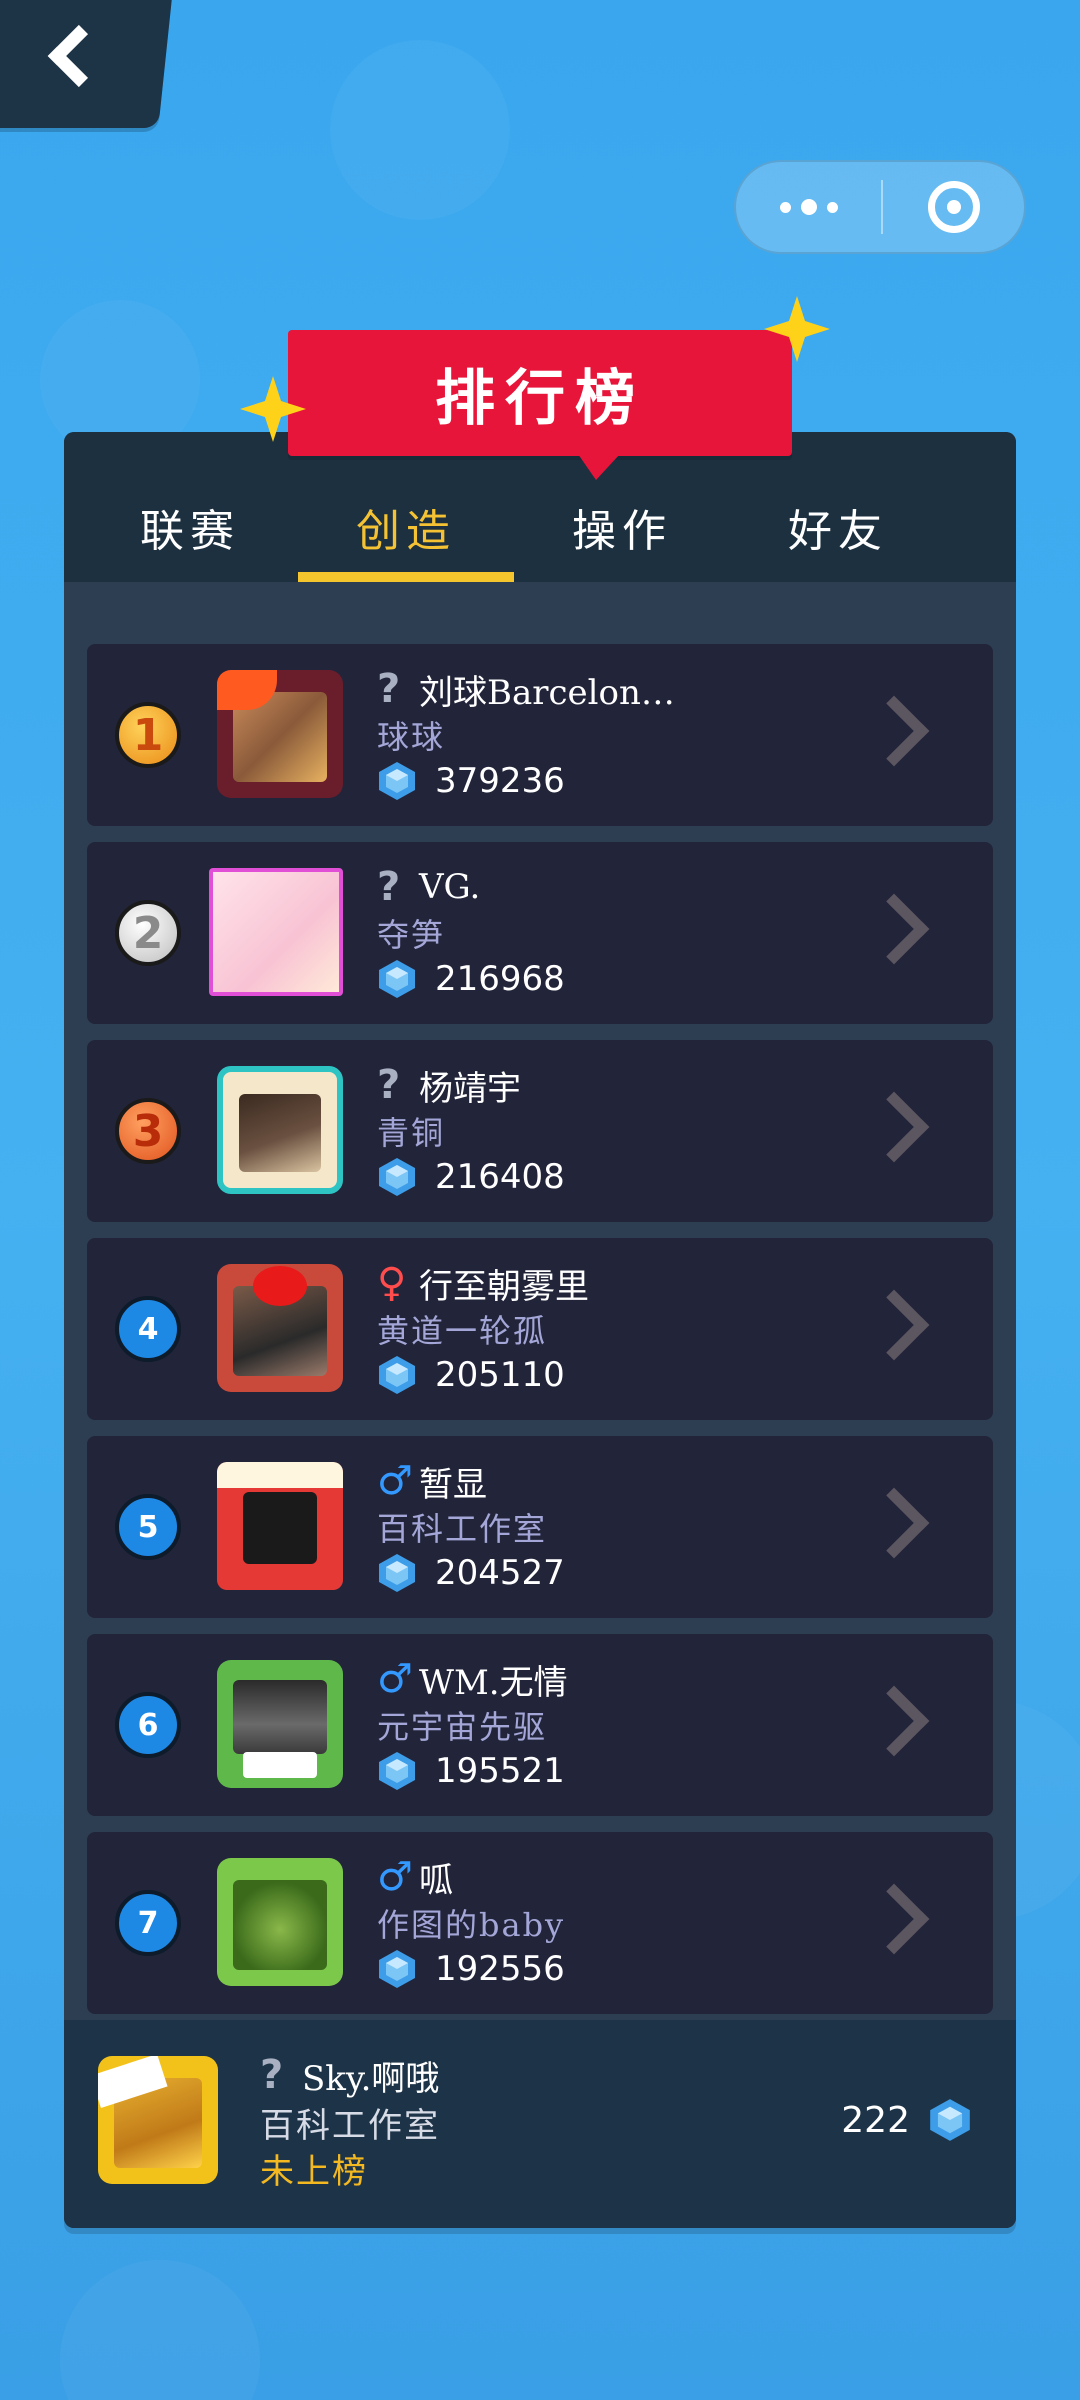  Describe the element at coordinates (148, 1131) in the screenshot. I see `rank-bronze-medal-icon: 3` at that location.